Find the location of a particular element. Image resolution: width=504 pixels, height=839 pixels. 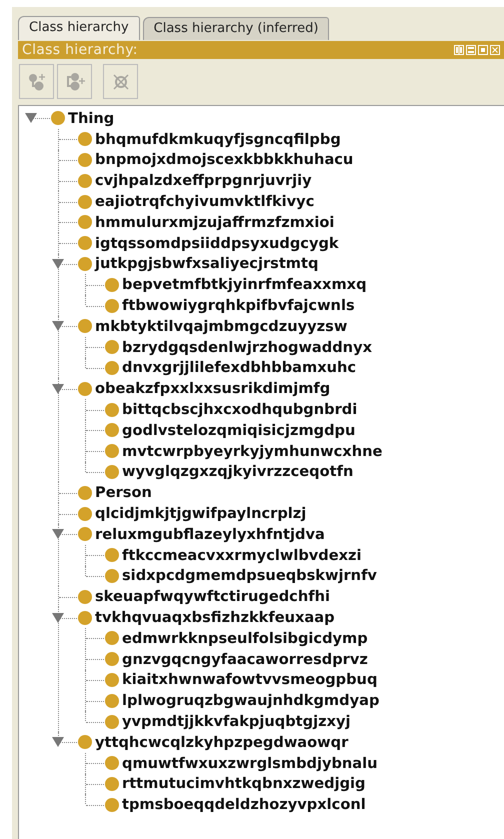

class-label: edmwrkknpseulfolsibgicdymp is located at coordinates (245, 638).